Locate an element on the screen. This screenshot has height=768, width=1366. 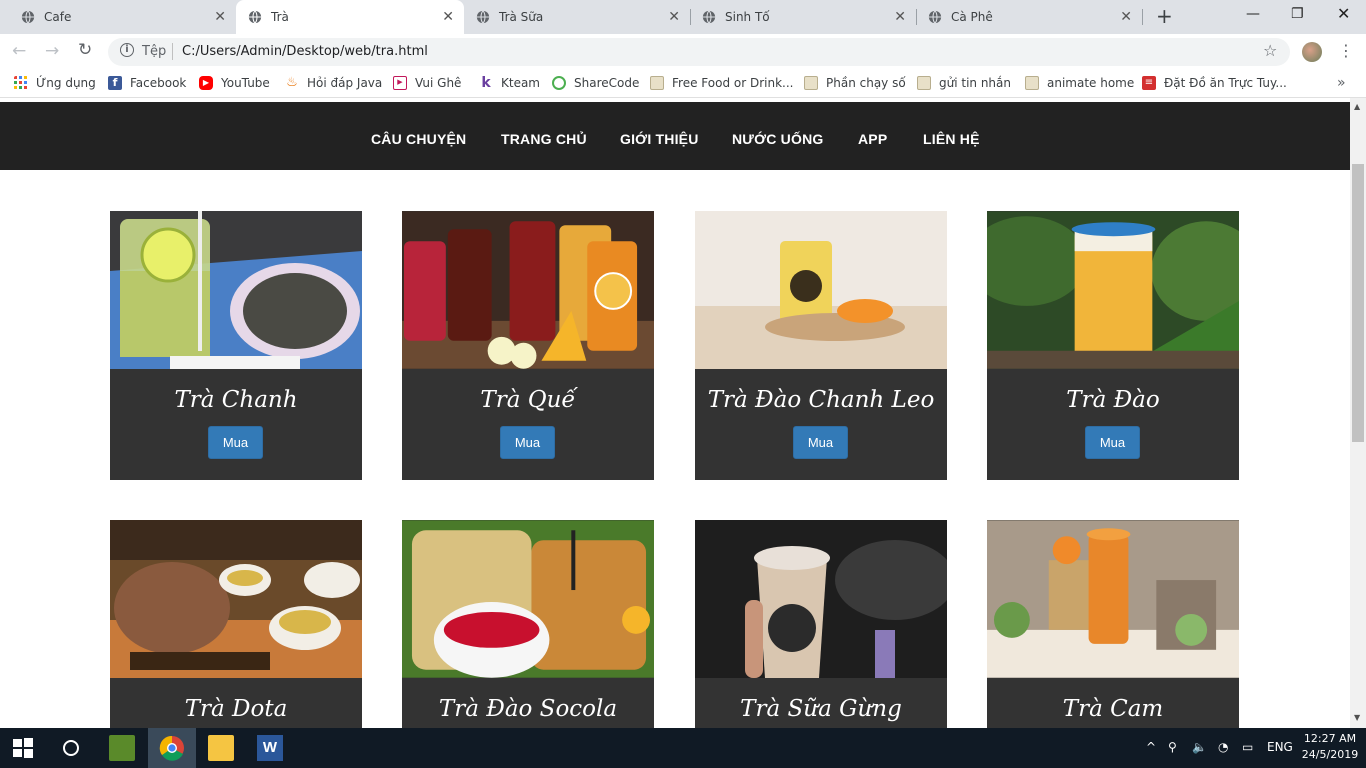
bookmark-label: Kteam is located at coordinates (520, 83).